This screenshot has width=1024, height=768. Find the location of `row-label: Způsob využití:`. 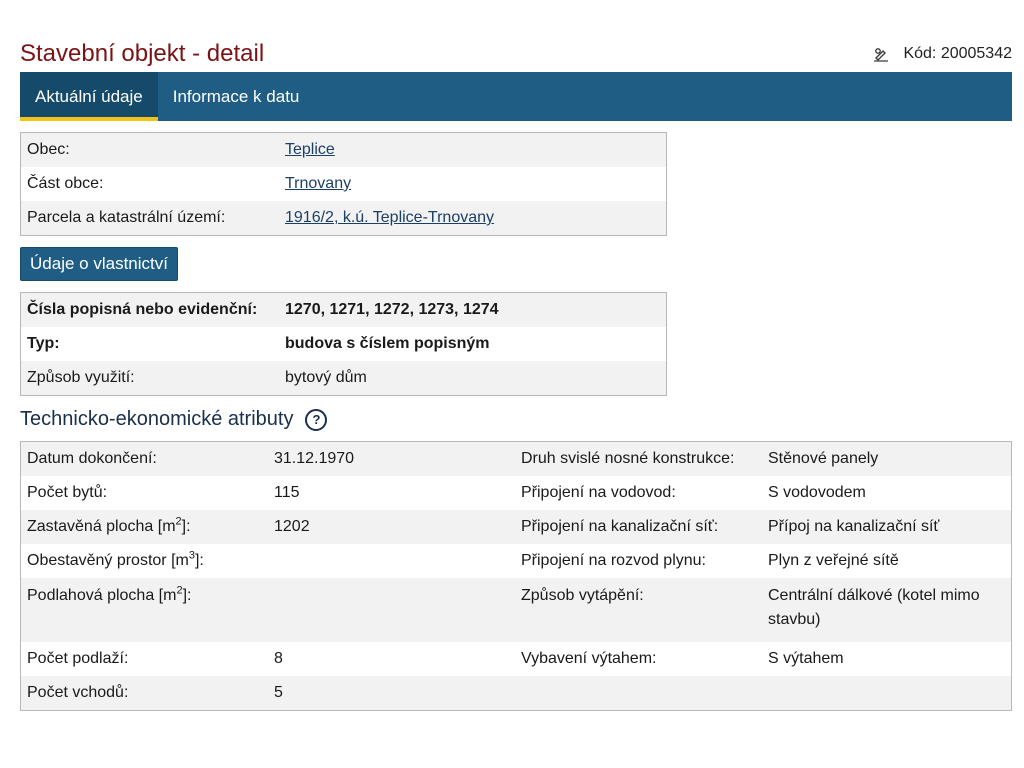

row-label: Způsob využití: is located at coordinates (149, 378).